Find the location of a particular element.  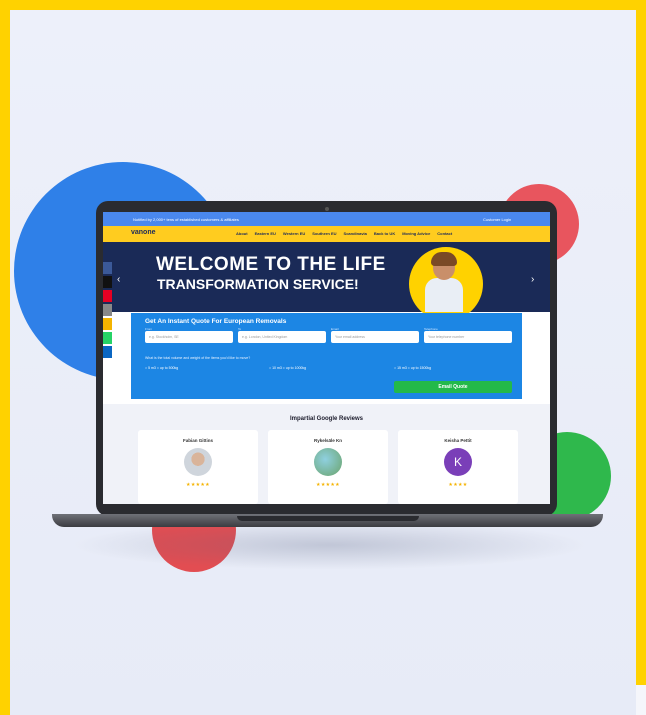

volume-option-5m3: ○ 5 m3 = up to 500kg is located at coordinates (161, 368).